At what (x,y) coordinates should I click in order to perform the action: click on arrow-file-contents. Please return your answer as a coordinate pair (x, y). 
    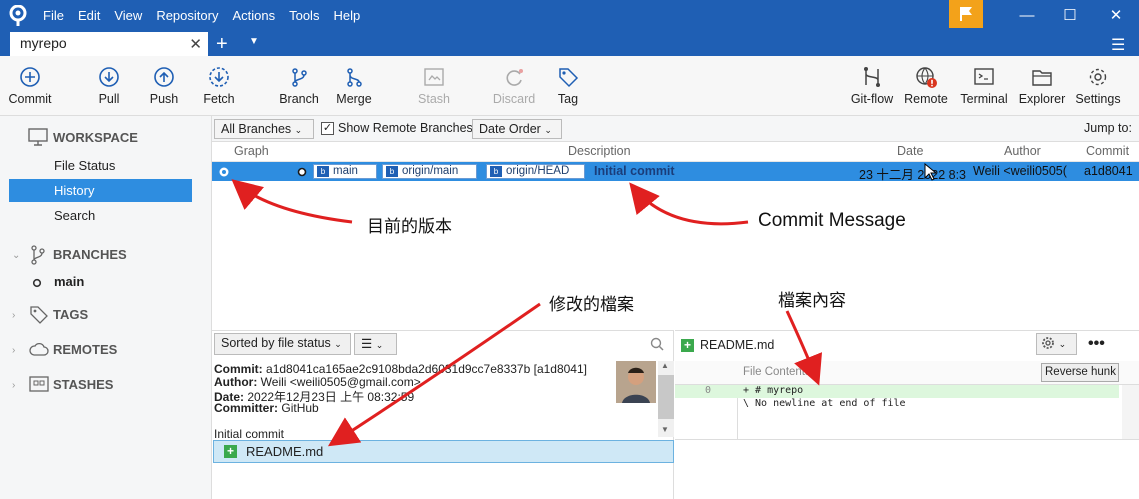
    Looking at the image, I should click on (804, 348).